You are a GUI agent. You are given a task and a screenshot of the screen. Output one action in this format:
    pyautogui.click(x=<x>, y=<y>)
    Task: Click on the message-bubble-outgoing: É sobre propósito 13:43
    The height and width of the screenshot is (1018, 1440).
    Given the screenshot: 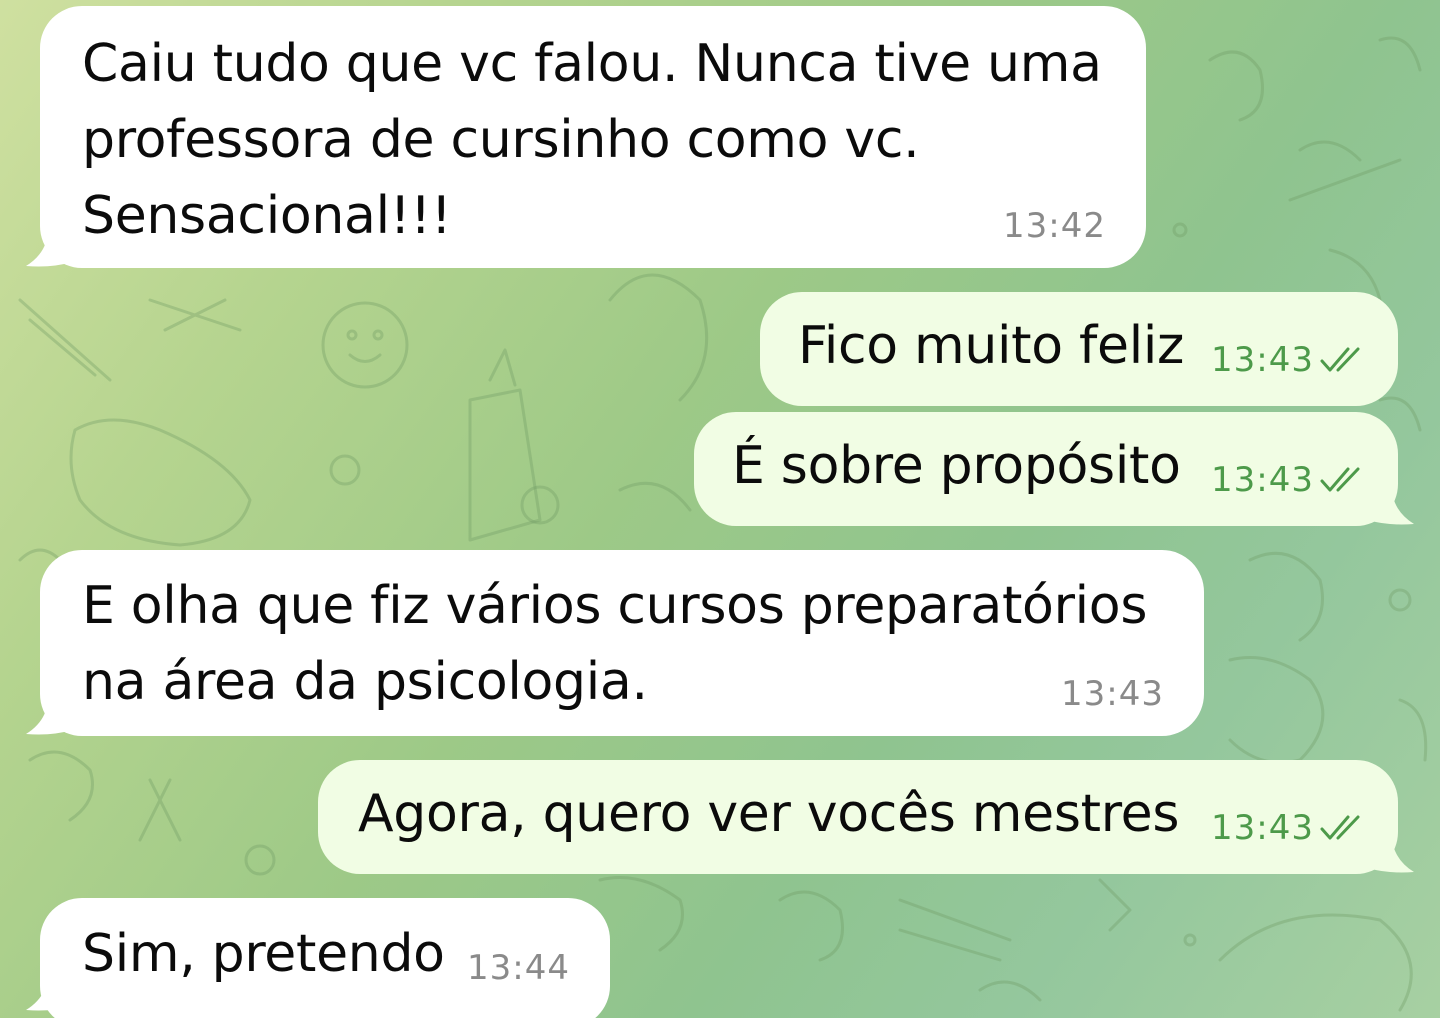 What is the action you would take?
    pyautogui.click(x=1054, y=469)
    